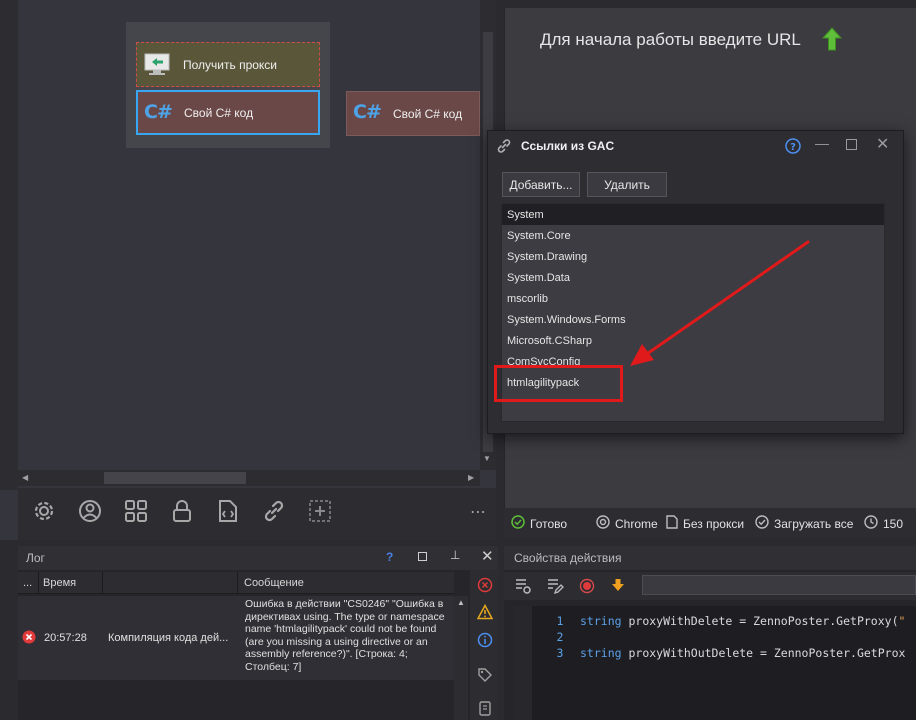  What do you see at coordinates (710, 4) in the screenshot?
I see `browser-top-strip` at bounding box center [710, 4].